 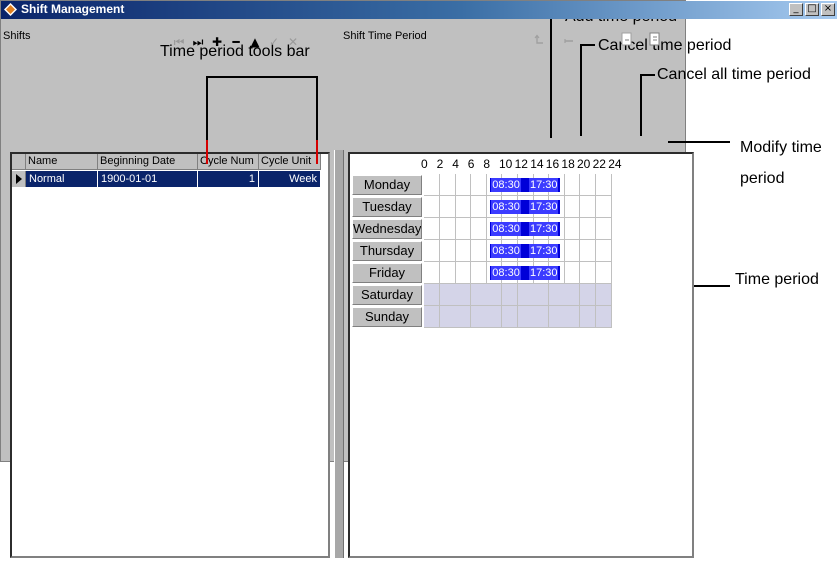 I want to click on column-header-name: Name, so click(x=62, y=162).